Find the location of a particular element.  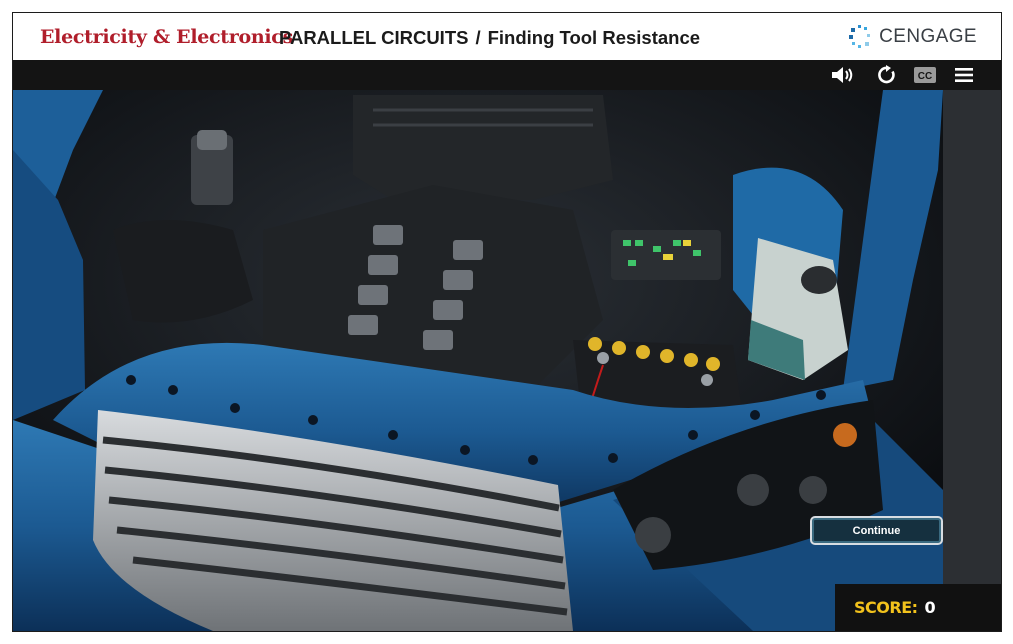

cengage-logo: CENGAGE is located at coordinates (912, 37).